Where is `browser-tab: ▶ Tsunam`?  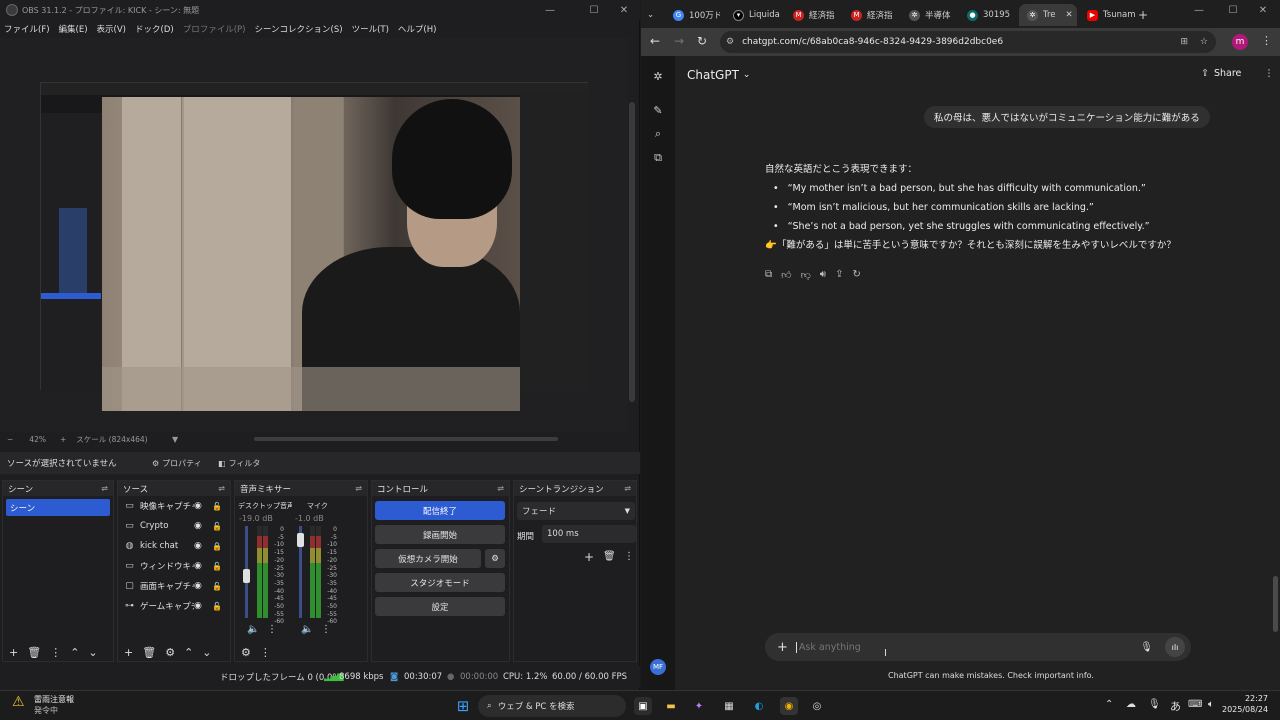 browser-tab: ▶ Tsunam is located at coordinates (1109, 15).